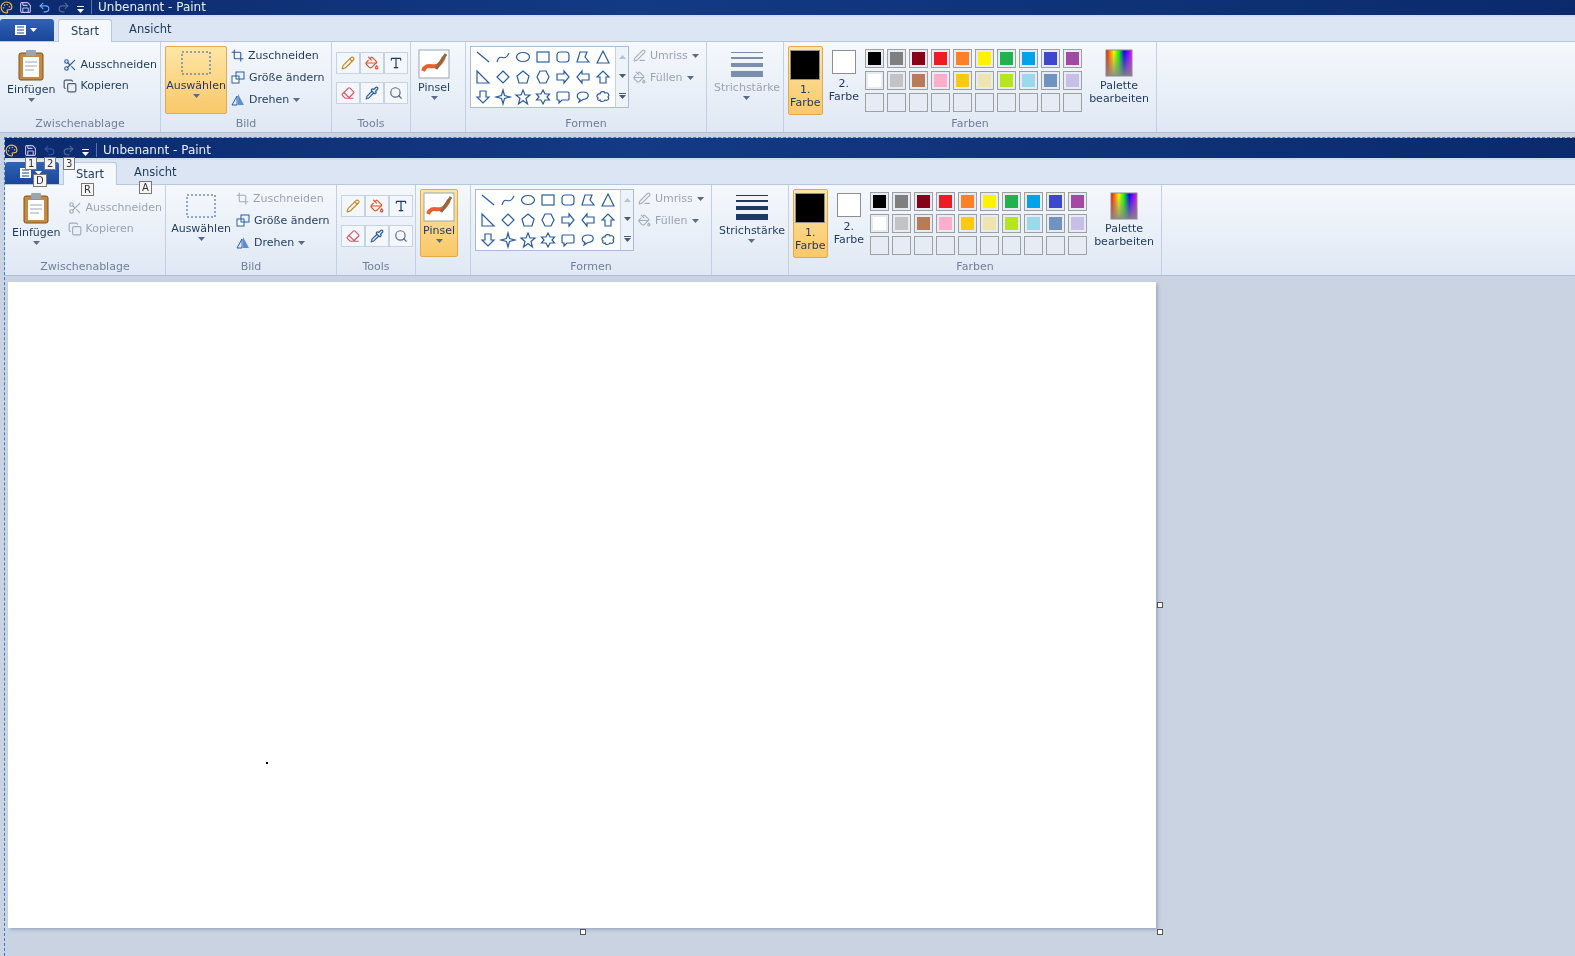 This screenshot has height=956, width=1575. Describe the element at coordinates (110, 64) in the screenshot. I see `cut-button: Ausschneiden` at that location.